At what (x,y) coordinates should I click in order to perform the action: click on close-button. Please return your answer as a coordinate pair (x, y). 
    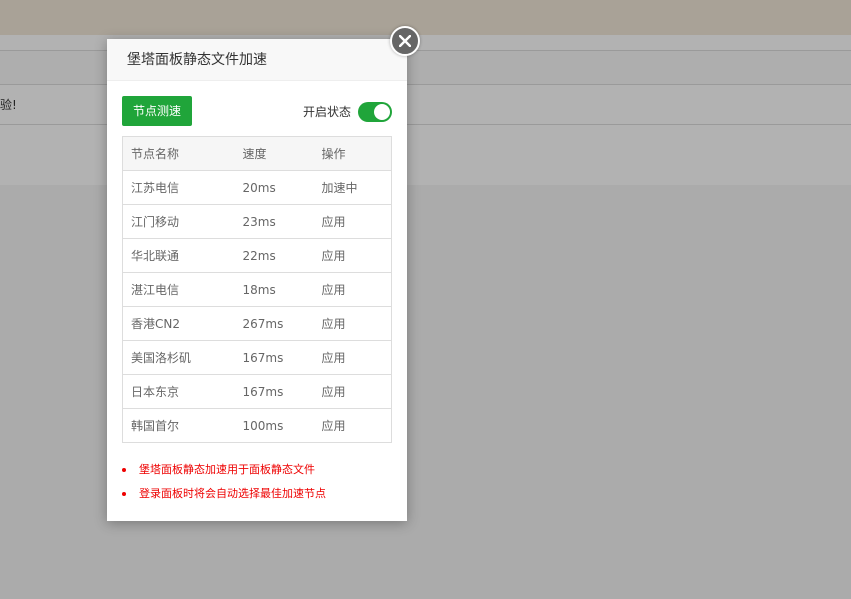
    Looking at the image, I should click on (405, 41).